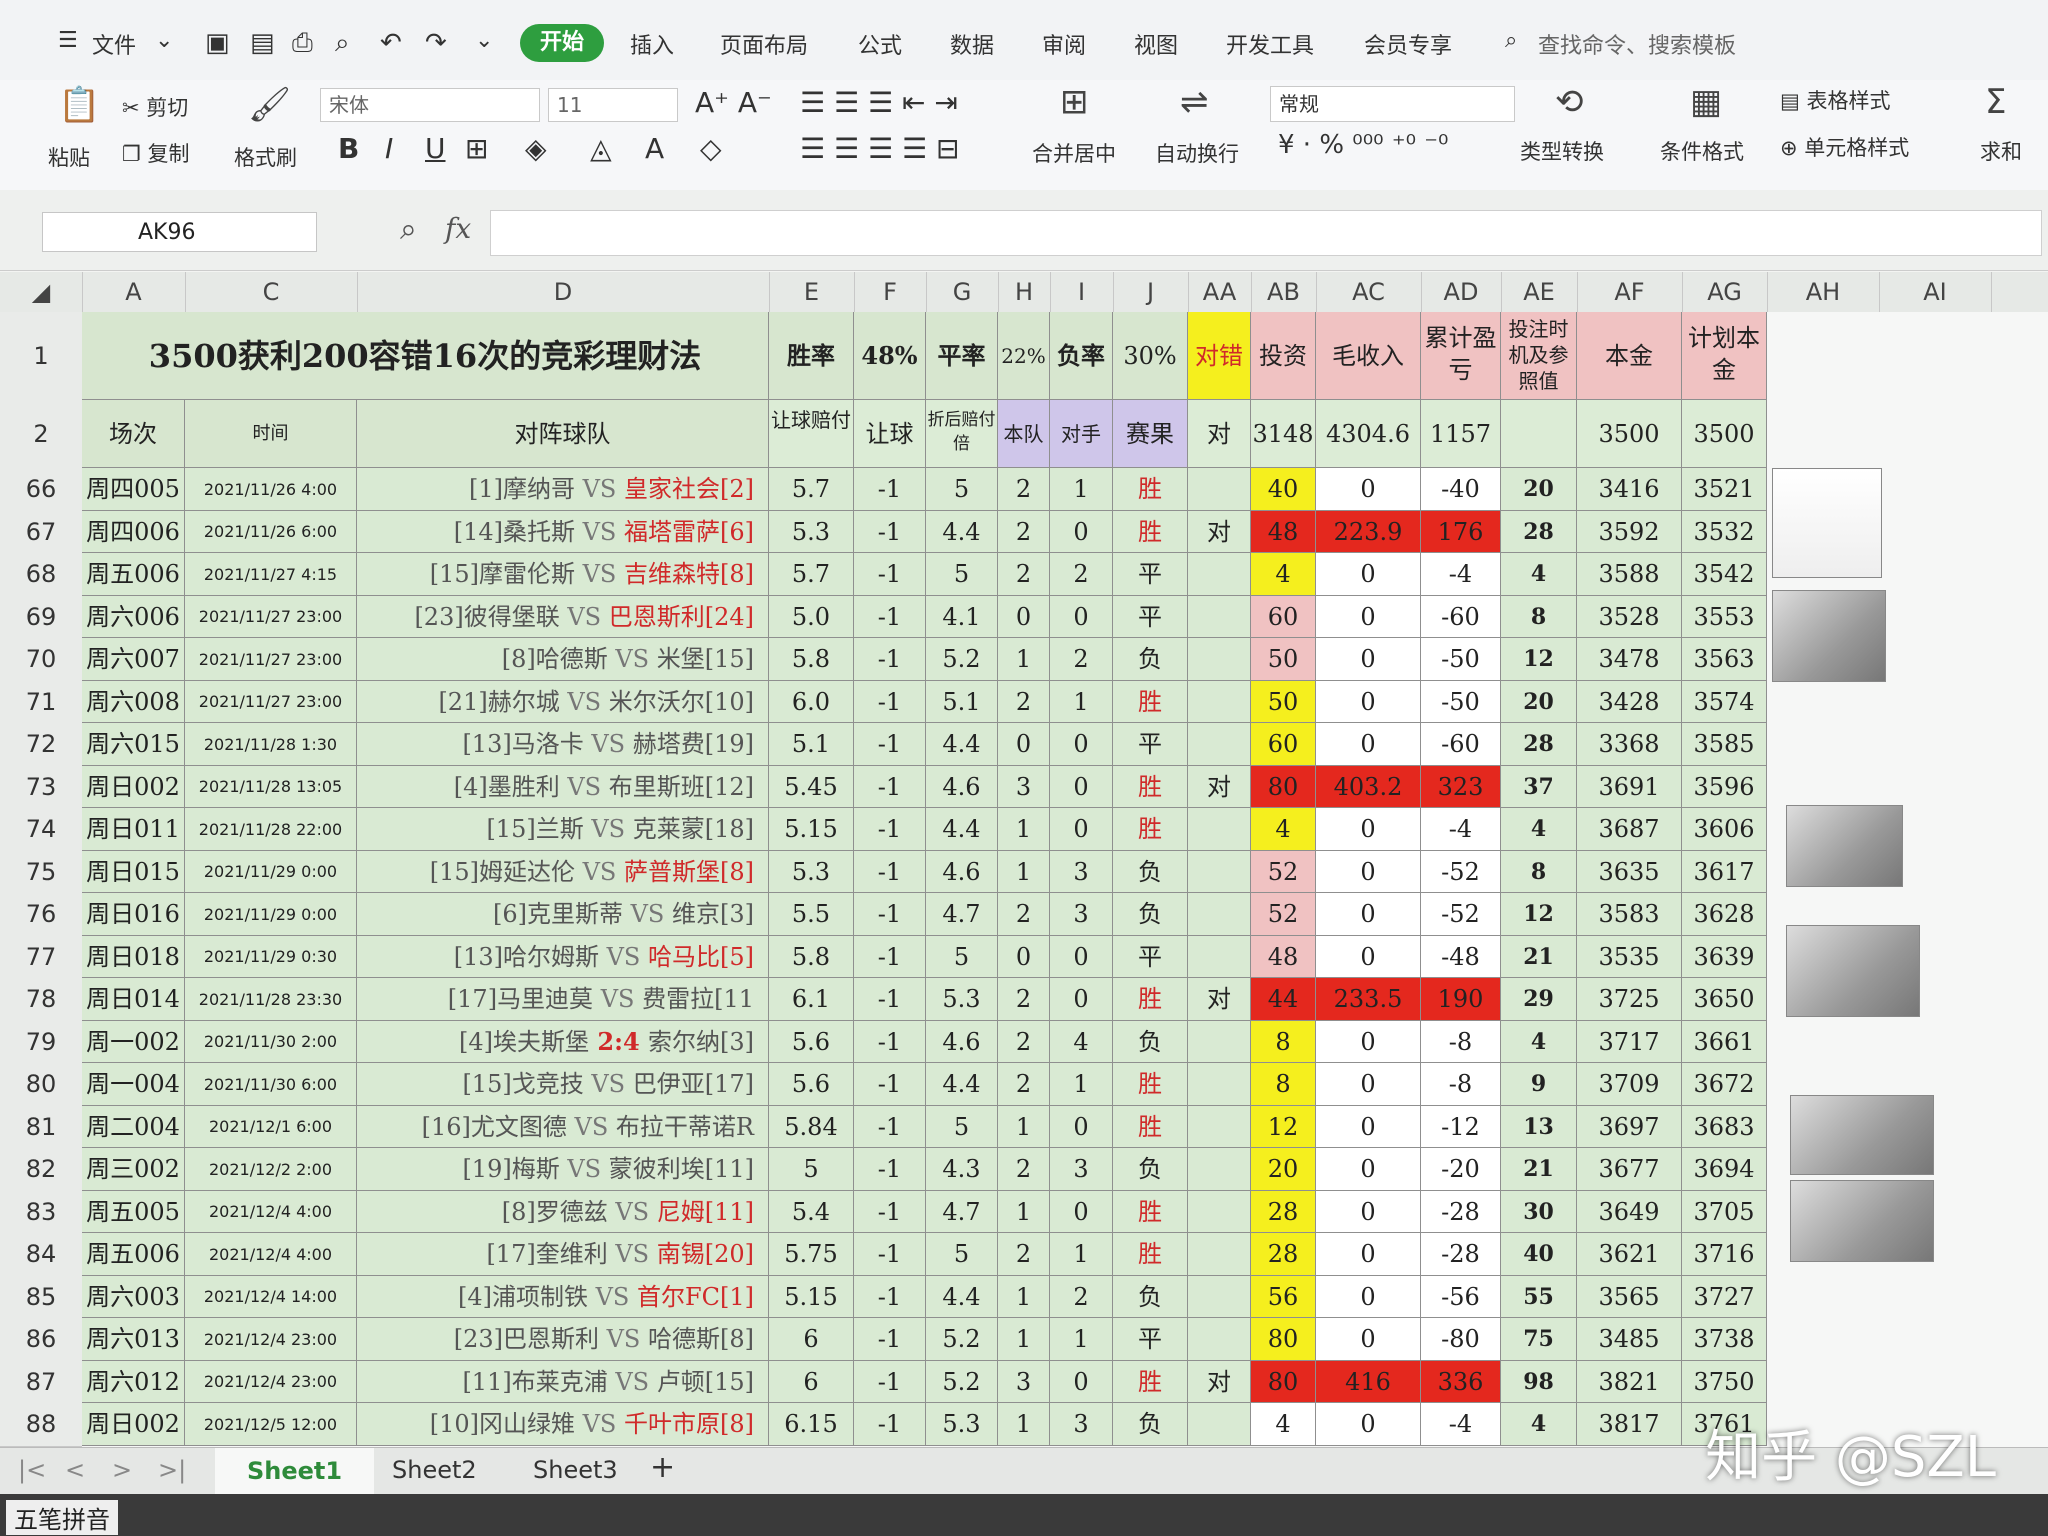 This screenshot has height=1536, width=2048. Describe the element at coordinates (1724, 1127) in the screenshot. I see `cell-ag: 3683` at that location.